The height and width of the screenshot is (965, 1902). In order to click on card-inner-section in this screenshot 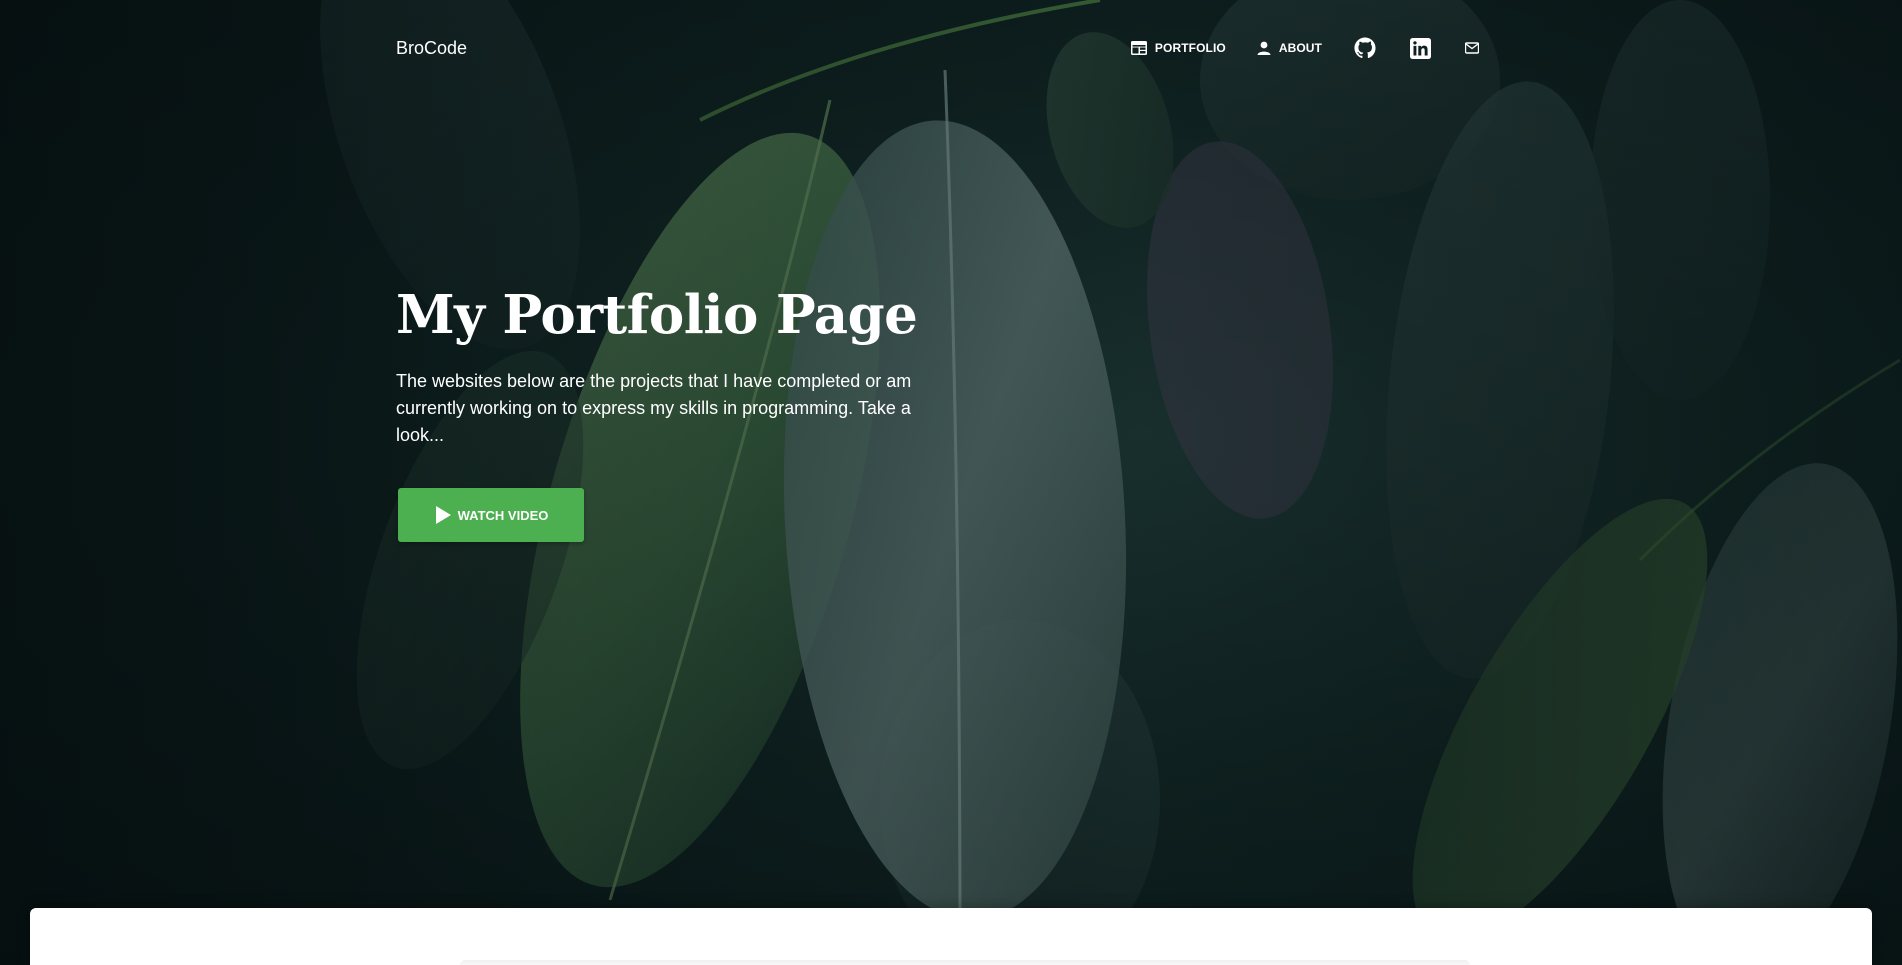, I will do `click(965, 962)`.